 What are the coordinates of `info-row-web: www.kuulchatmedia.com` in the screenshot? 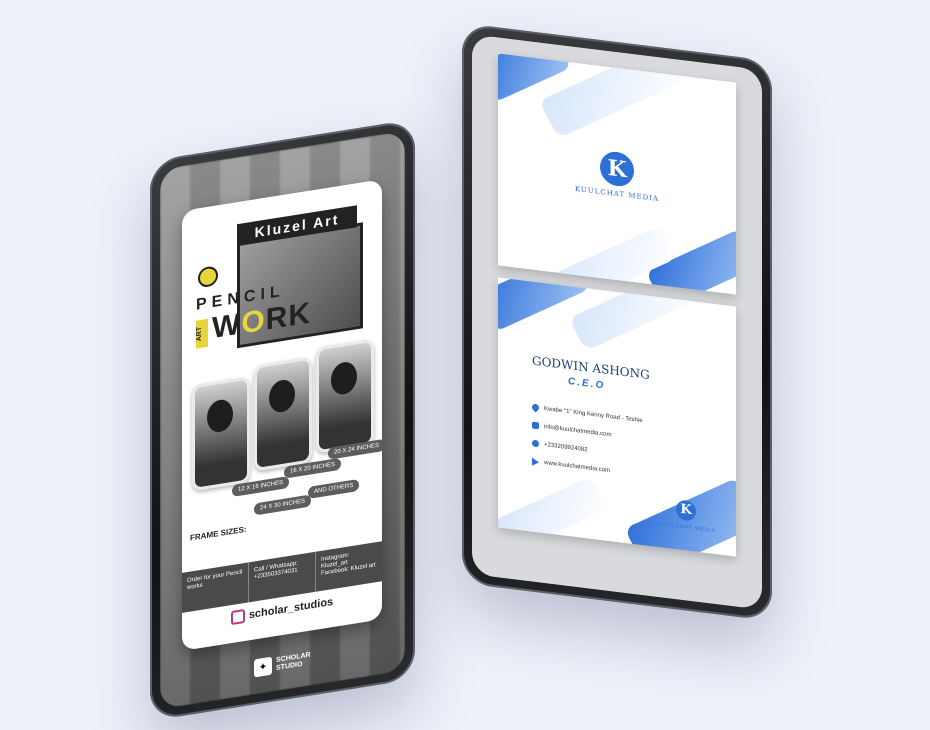 It's located at (571, 466).